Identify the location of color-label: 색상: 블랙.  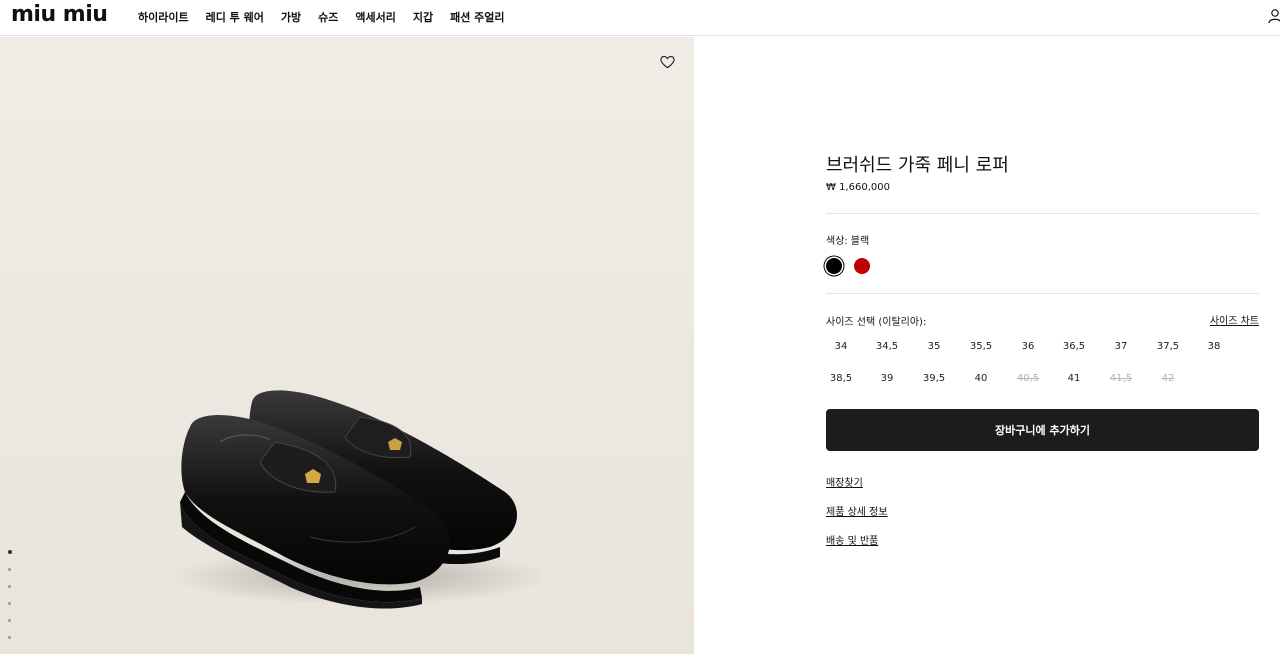
(847, 239).